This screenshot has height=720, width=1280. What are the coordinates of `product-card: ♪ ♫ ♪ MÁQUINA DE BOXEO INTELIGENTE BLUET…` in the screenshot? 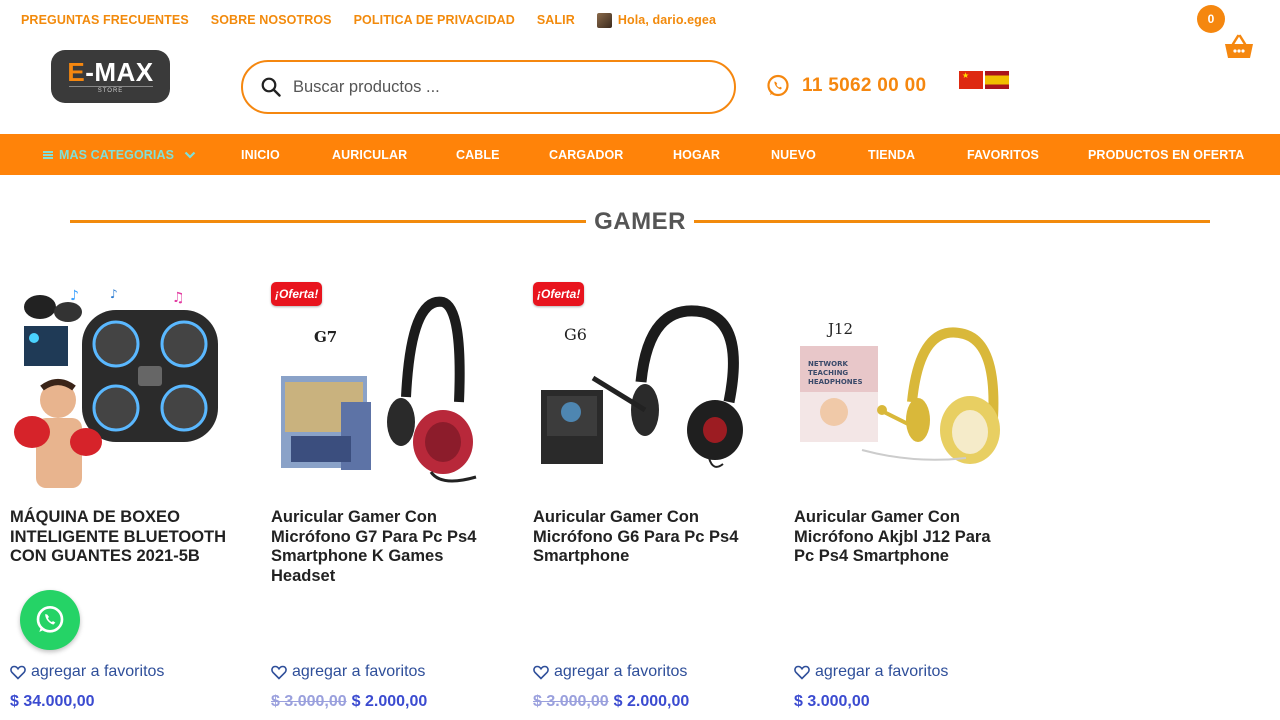 It's located at (130, 501).